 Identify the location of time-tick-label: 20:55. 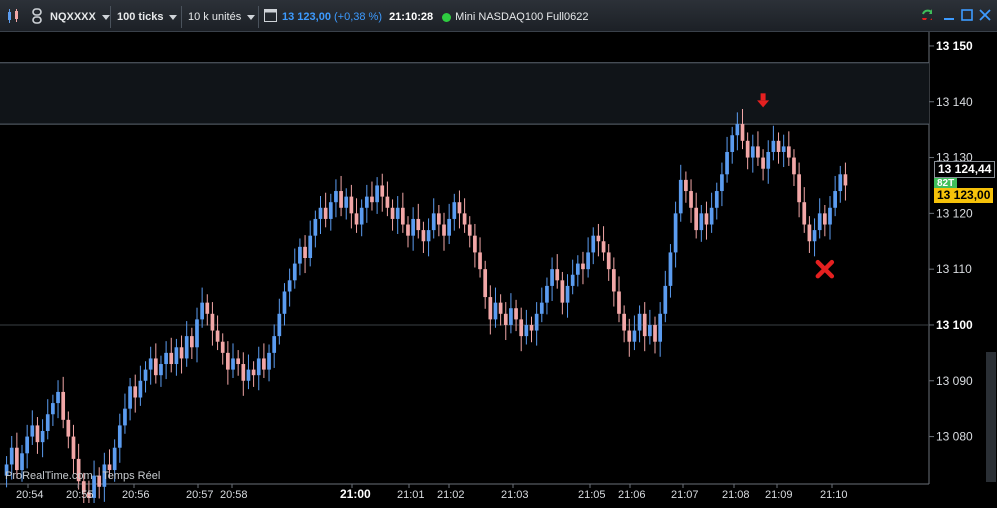
(80, 495).